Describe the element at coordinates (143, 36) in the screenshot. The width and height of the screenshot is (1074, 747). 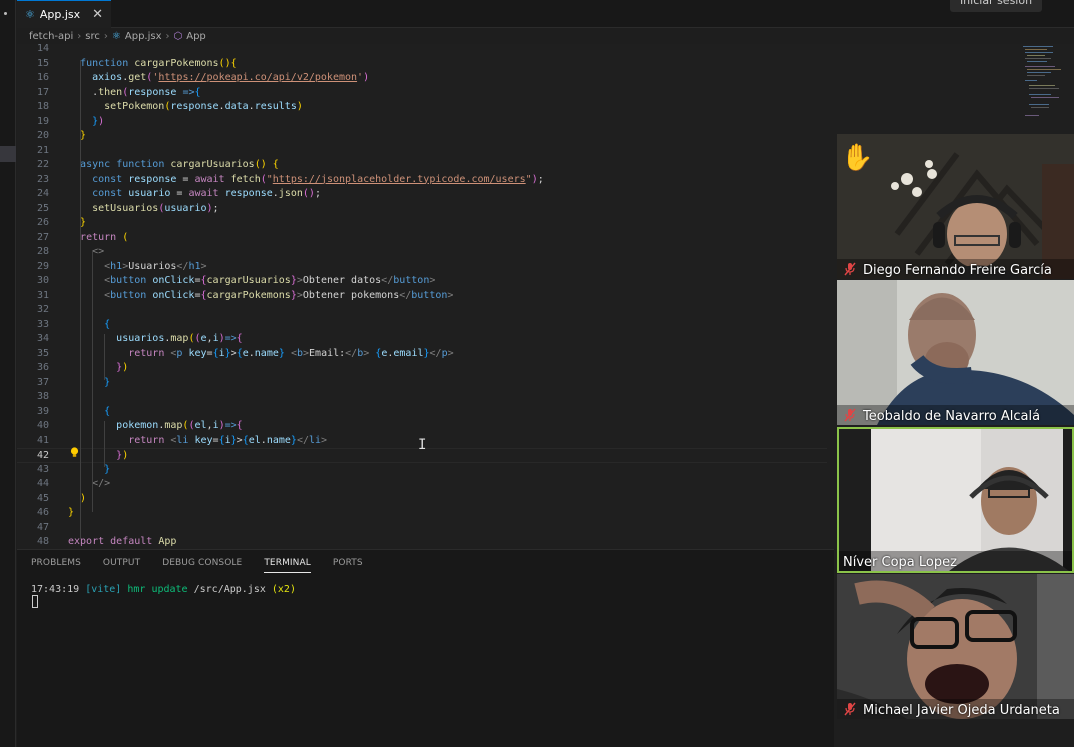
I see `breadcrumb-file: App.jsx` at that location.